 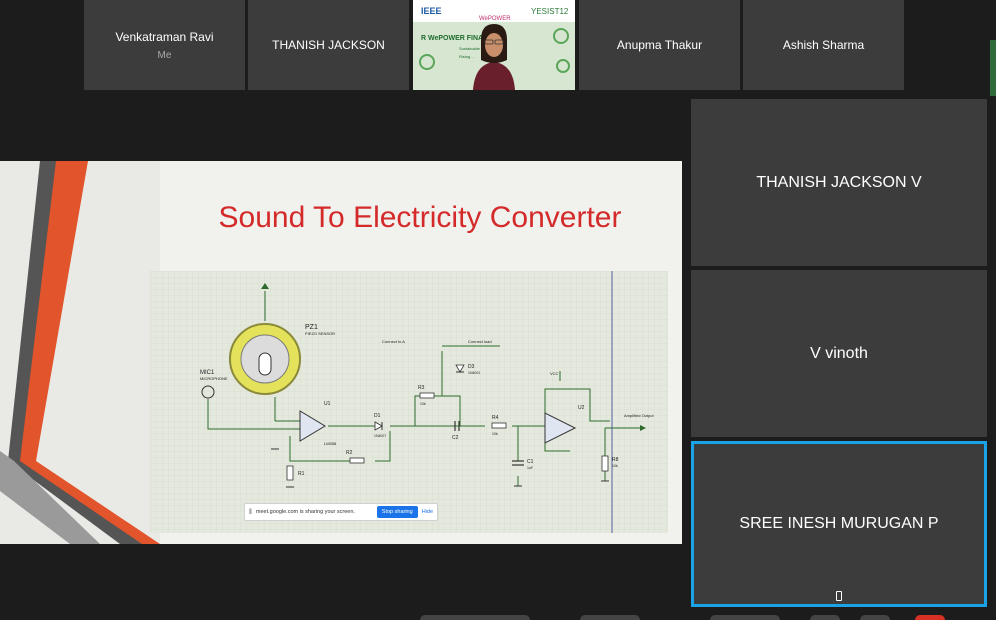 What do you see at coordinates (474, 373) in the screenshot?
I see `d3-part-label: 1N4001` at bounding box center [474, 373].